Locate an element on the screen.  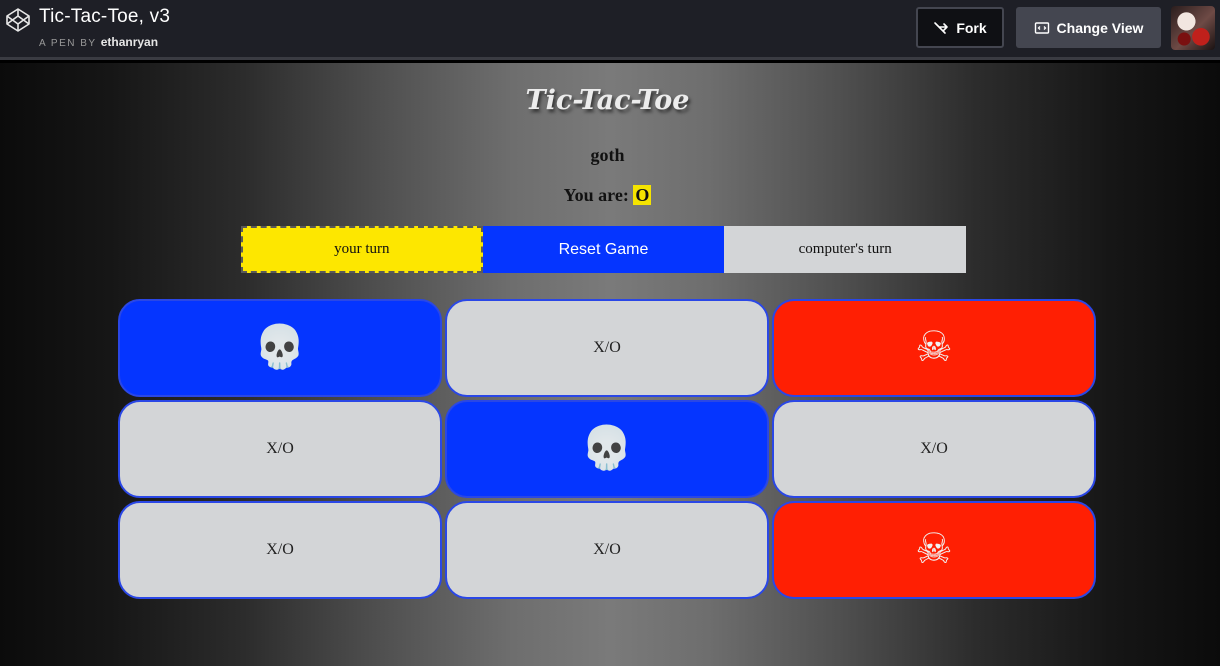
board-square-1: 💀 is located at coordinates (280, 348).